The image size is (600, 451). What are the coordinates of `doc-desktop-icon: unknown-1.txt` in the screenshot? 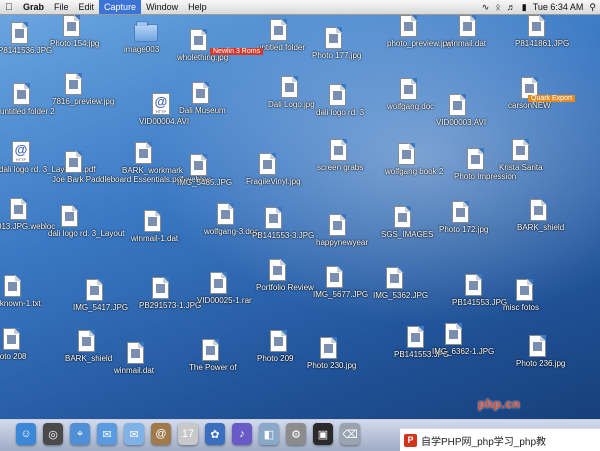 It's located at (20, 291).